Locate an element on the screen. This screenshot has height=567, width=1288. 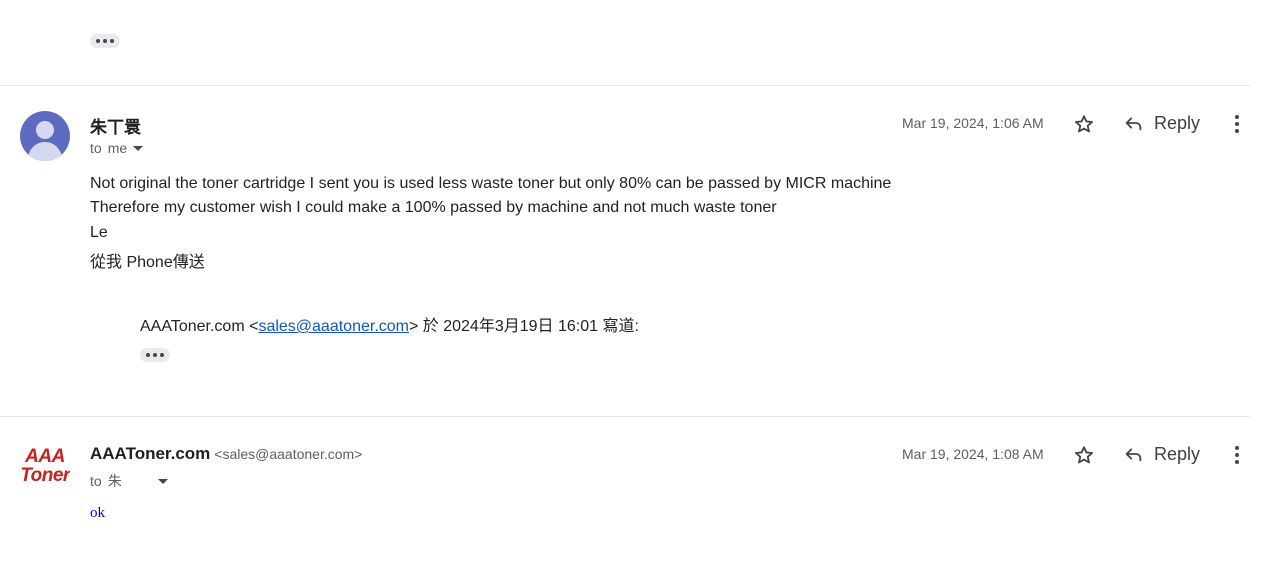
sender-email: <sales@aaatoner.com> is located at coordinates (288, 454).